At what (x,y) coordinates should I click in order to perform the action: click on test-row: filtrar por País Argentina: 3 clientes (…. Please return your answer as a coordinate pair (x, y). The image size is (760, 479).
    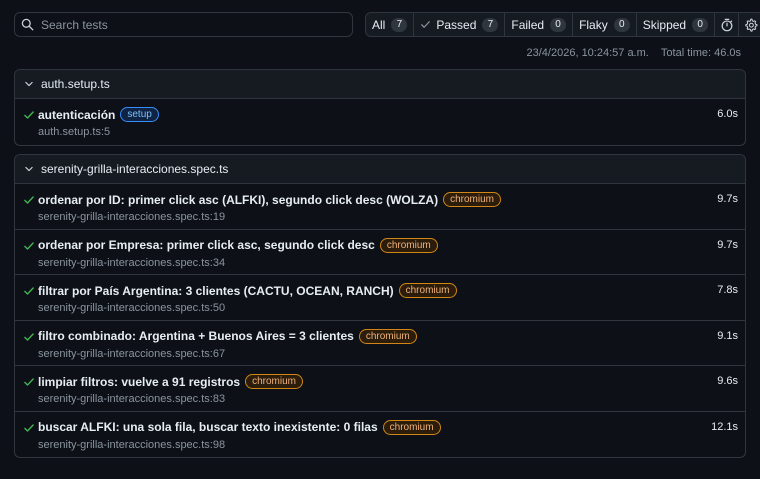
    Looking at the image, I should click on (380, 298).